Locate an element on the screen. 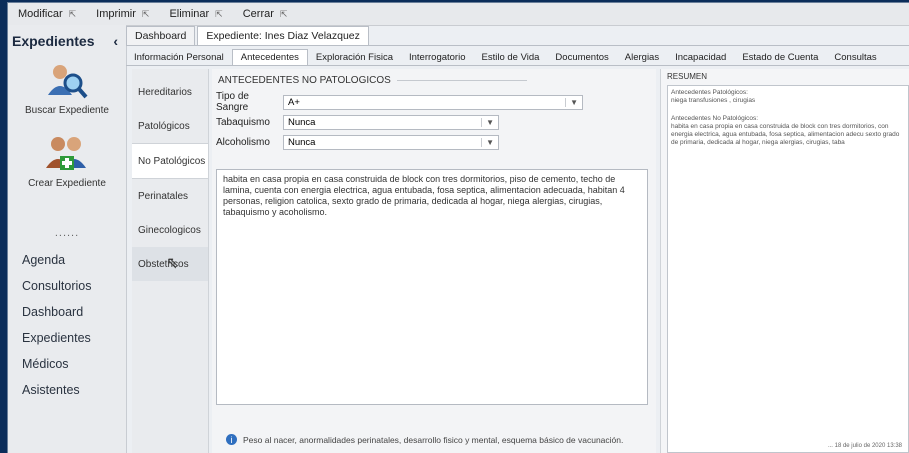 This screenshot has height=453, width=909. modificar-button: Modificar ⇱ is located at coordinates (47, 14).